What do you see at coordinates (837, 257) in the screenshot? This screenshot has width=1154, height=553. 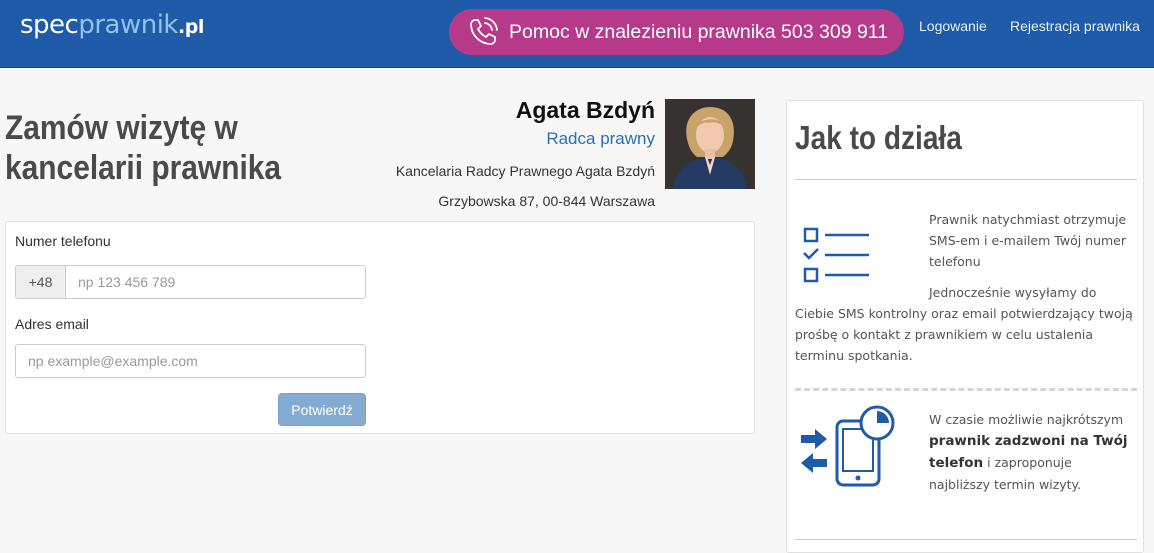 I see `checklist-icon` at bounding box center [837, 257].